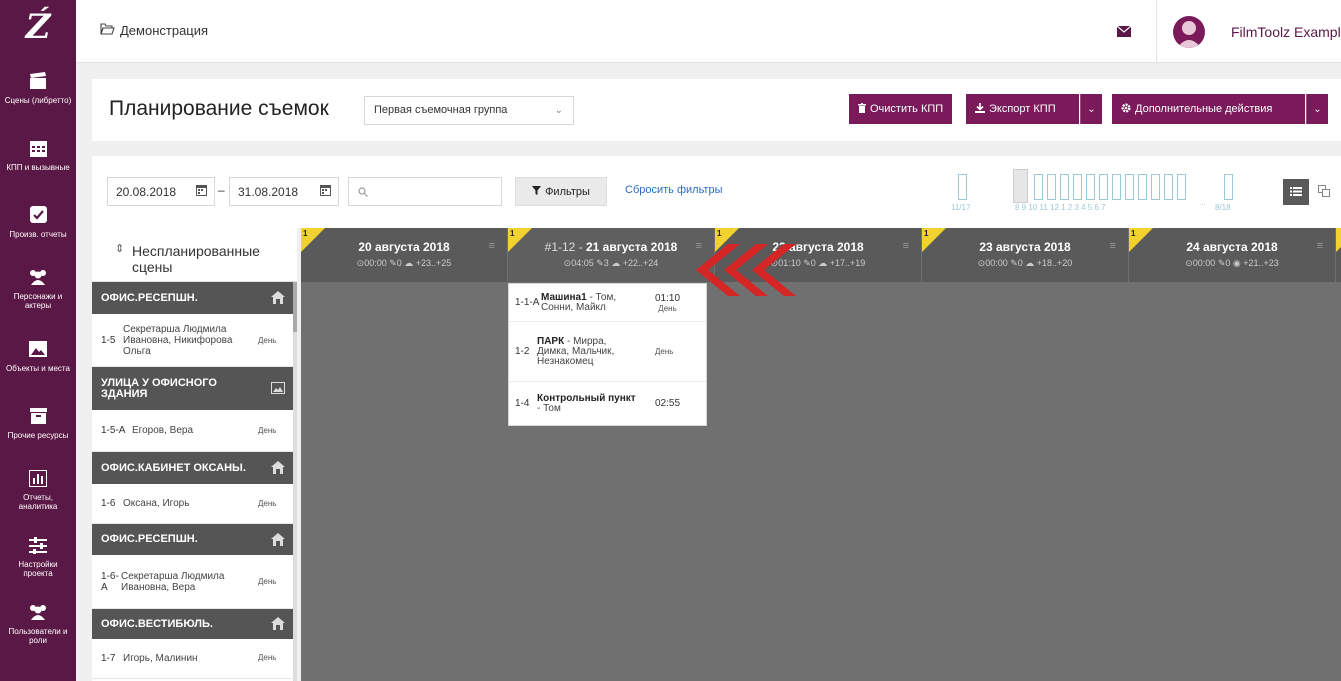  What do you see at coordinates (268, 192) in the screenshot?
I see `date-to-value: 31.08.2018` at bounding box center [268, 192].